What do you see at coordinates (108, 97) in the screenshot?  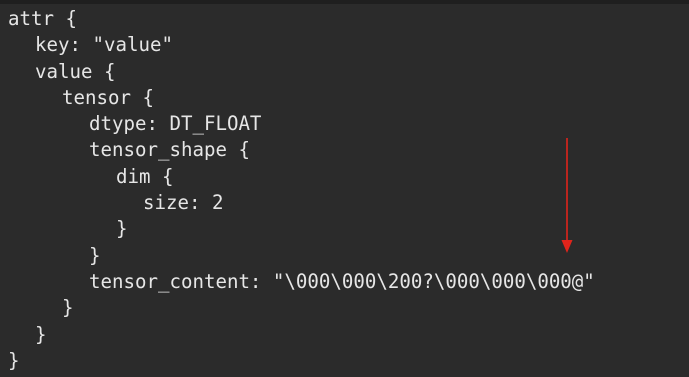 I see `code-line: tensor {` at bounding box center [108, 97].